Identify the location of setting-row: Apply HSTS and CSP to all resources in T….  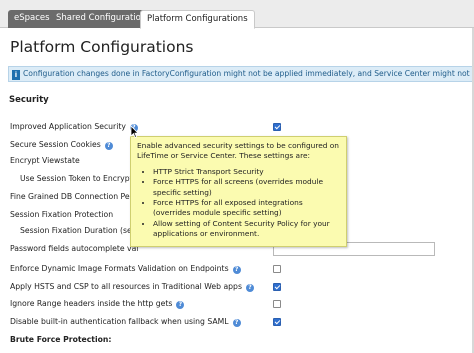
(237, 287).